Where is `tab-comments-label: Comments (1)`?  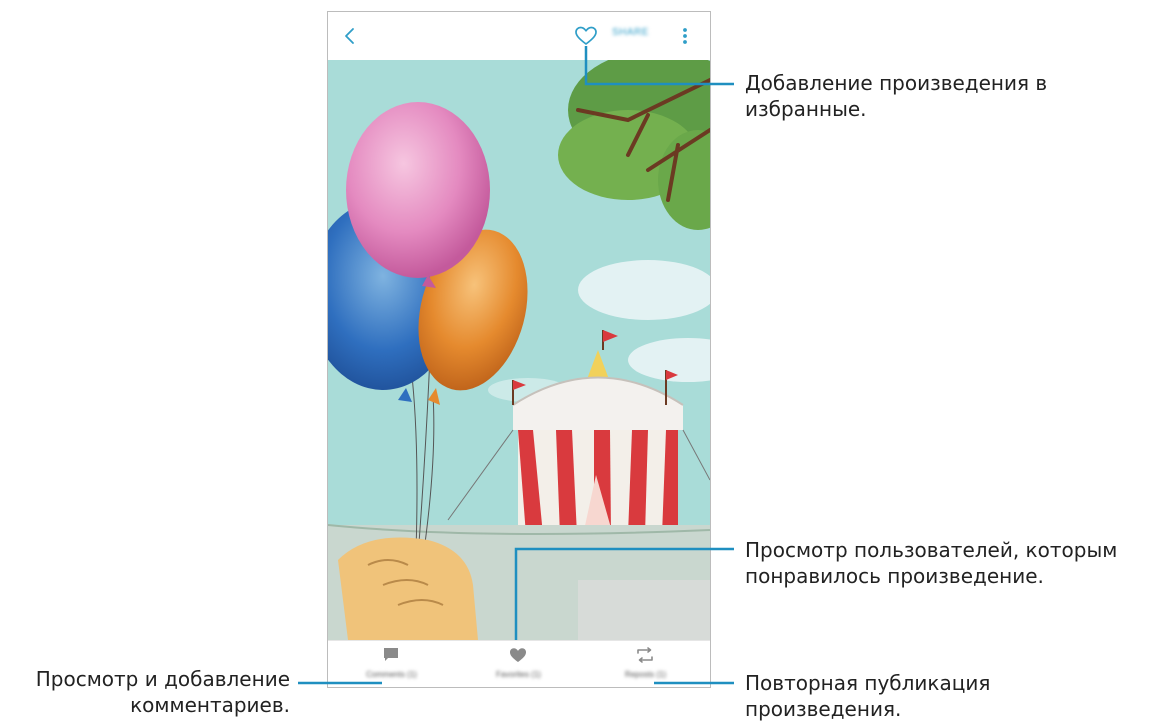
tab-comments-label: Comments (1) is located at coordinates (391, 674).